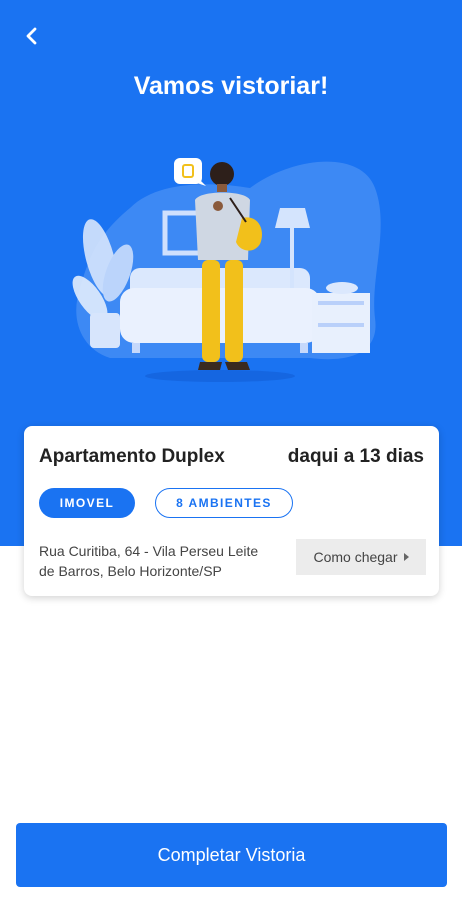 This screenshot has height=900, width=462. Describe the element at coordinates (355, 456) in the screenshot. I see `schedule-label: daqui a 13 dias` at that location.